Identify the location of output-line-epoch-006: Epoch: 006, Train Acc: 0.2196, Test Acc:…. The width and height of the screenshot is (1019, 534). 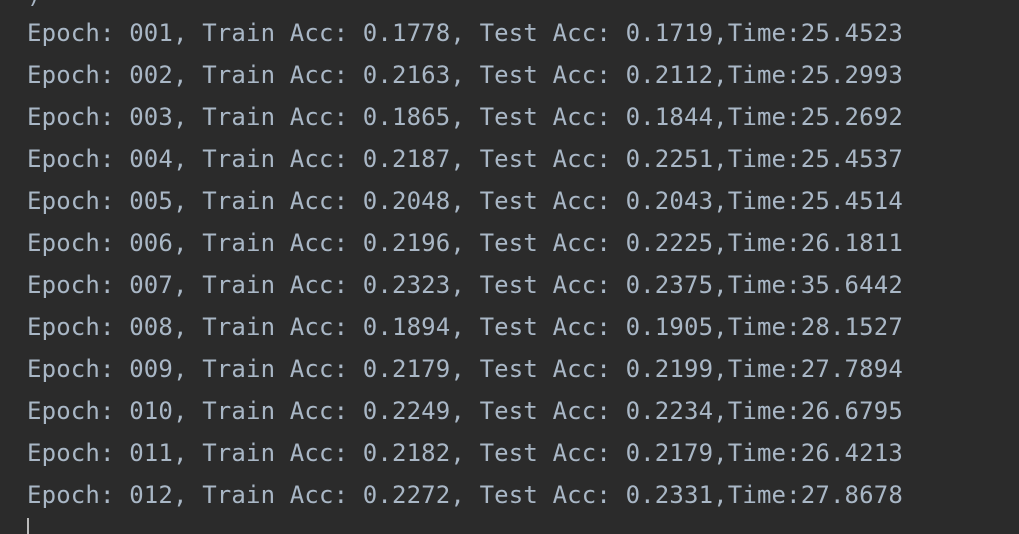
(465, 243).